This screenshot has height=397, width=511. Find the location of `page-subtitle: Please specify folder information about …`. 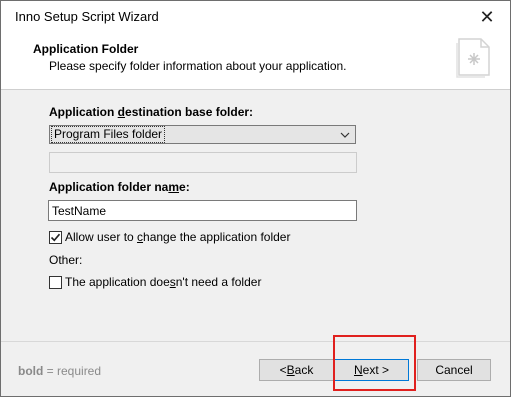

page-subtitle: Please specify folder information about … is located at coordinates (198, 66).